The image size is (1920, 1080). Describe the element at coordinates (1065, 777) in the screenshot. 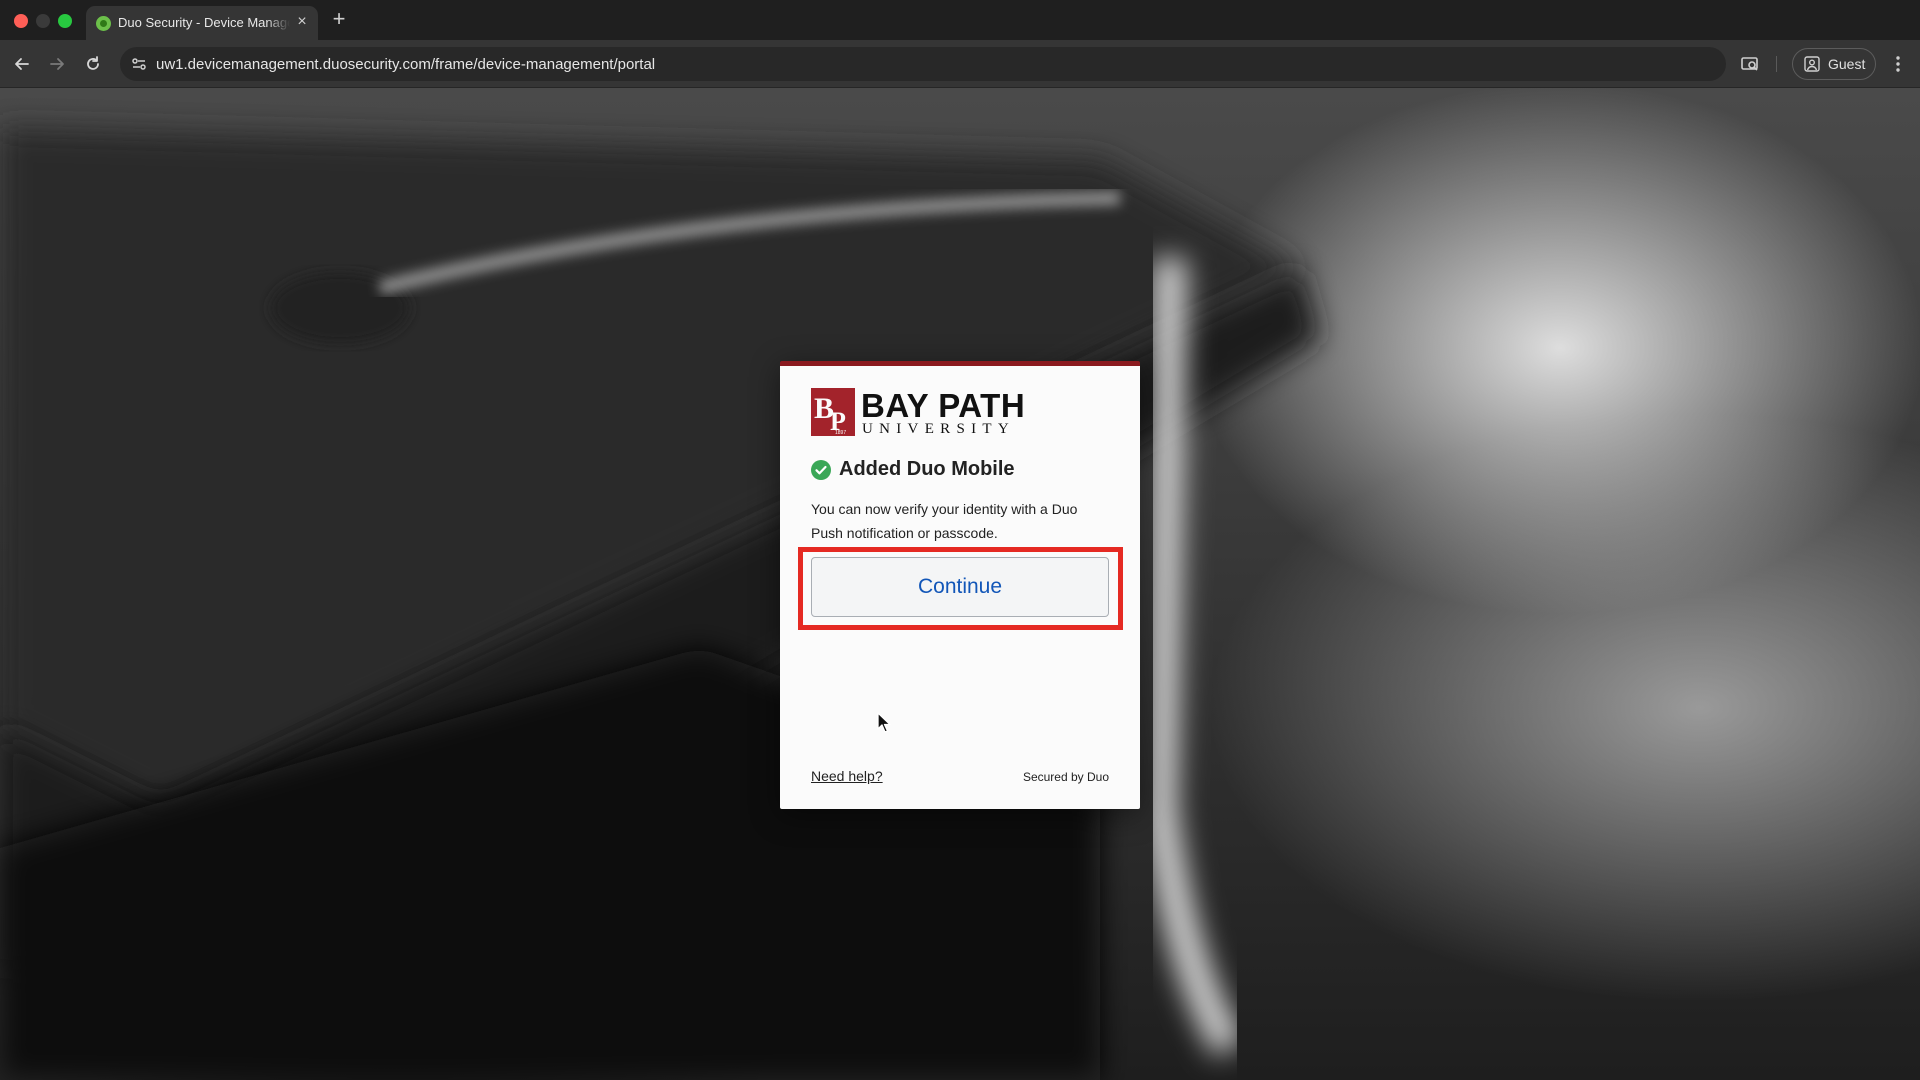

I see `secured-by-duo-label: Secured by Duo` at that location.